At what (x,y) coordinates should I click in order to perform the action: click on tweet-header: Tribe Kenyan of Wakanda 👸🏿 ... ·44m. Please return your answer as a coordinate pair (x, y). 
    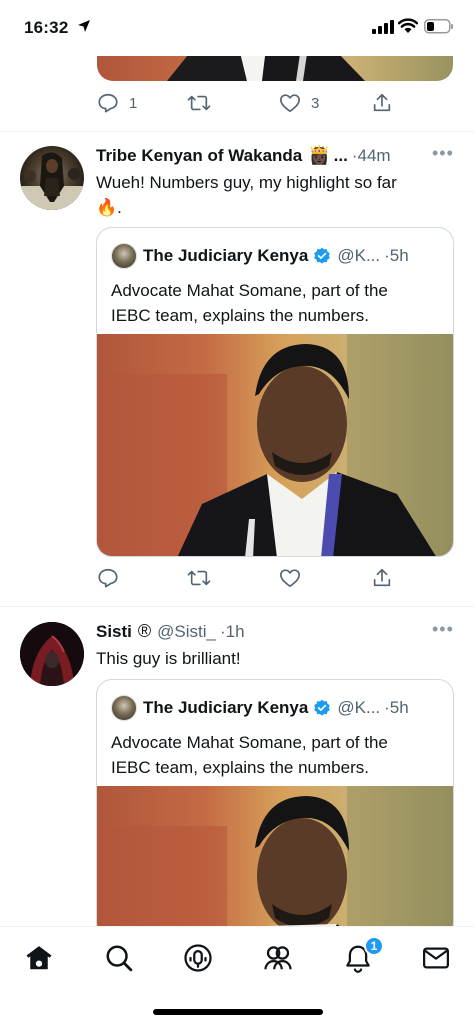
    Looking at the image, I should click on (243, 155).